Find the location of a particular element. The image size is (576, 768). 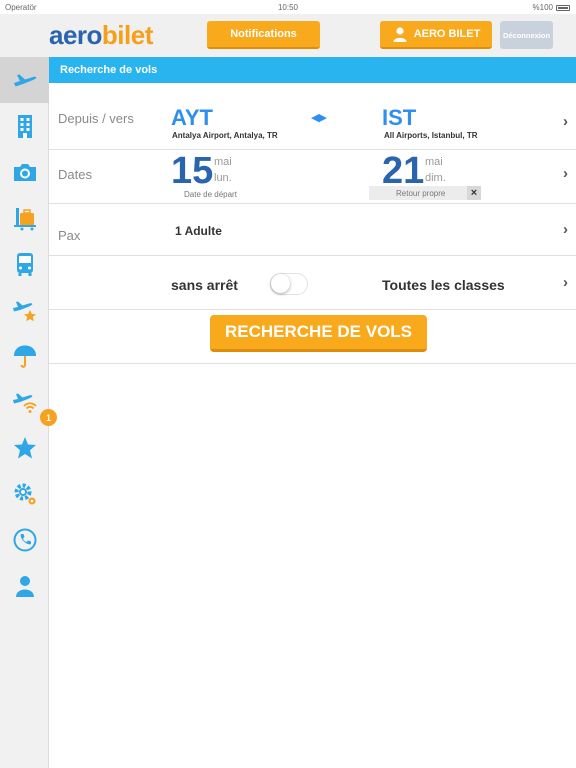

sidebar-item-contact is located at coordinates (24, 540).